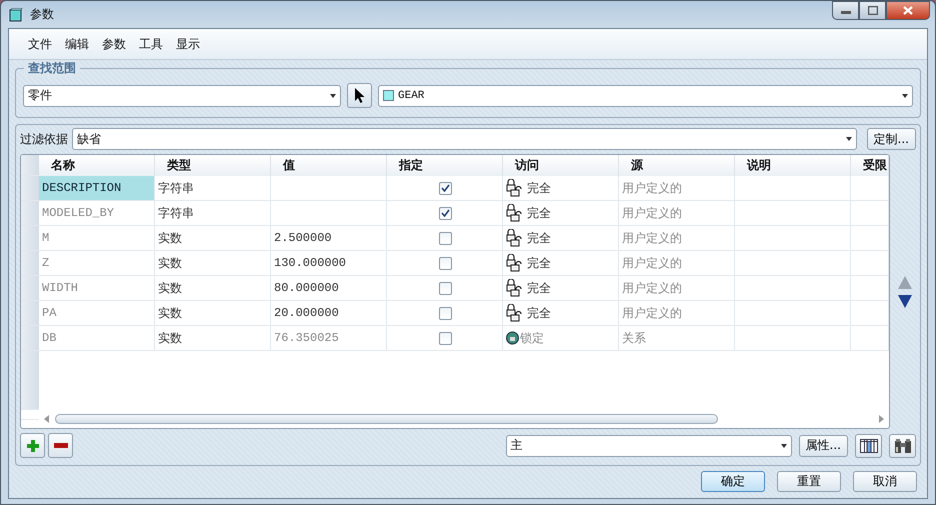 The height and width of the screenshot is (505, 936). Describe the element at coordinates (845, 10) in the screenshot. I see `minimize-button` at that location.